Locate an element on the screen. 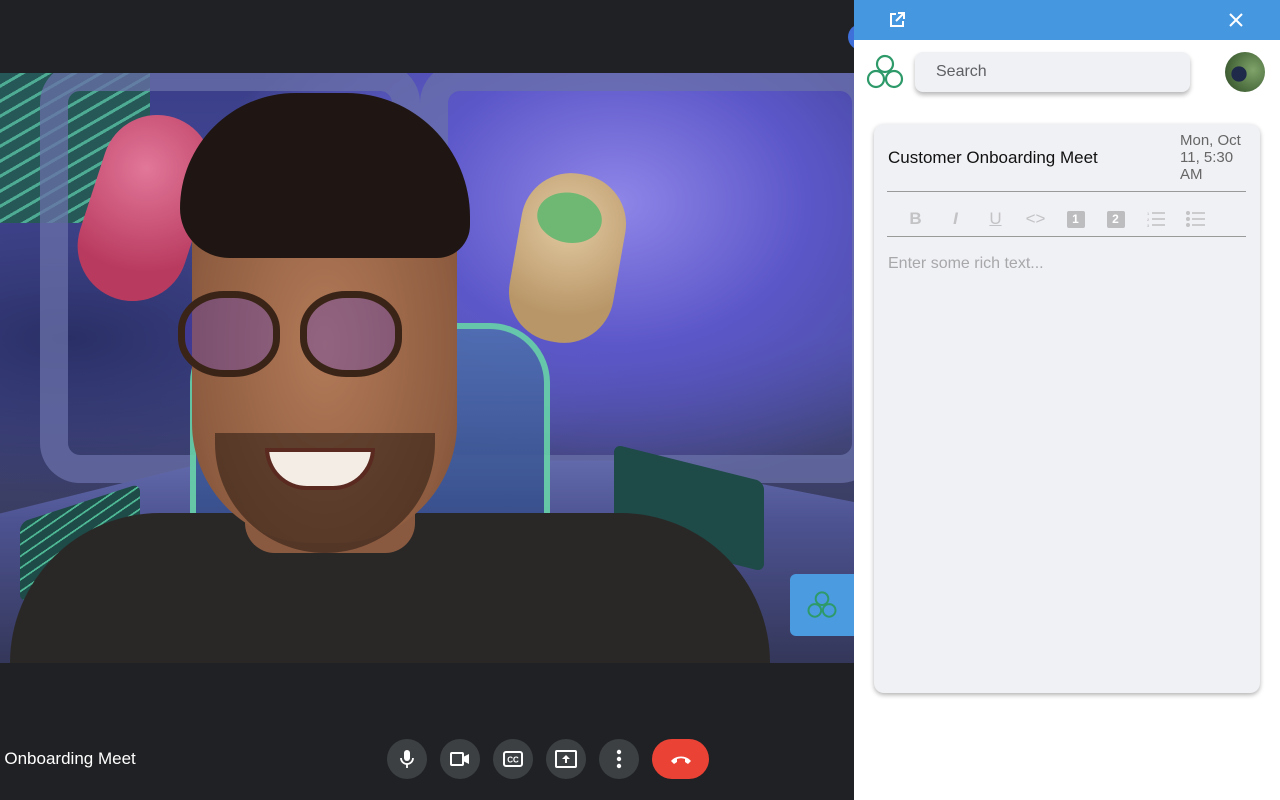  mic-icon is located at coordinates (407, 759).